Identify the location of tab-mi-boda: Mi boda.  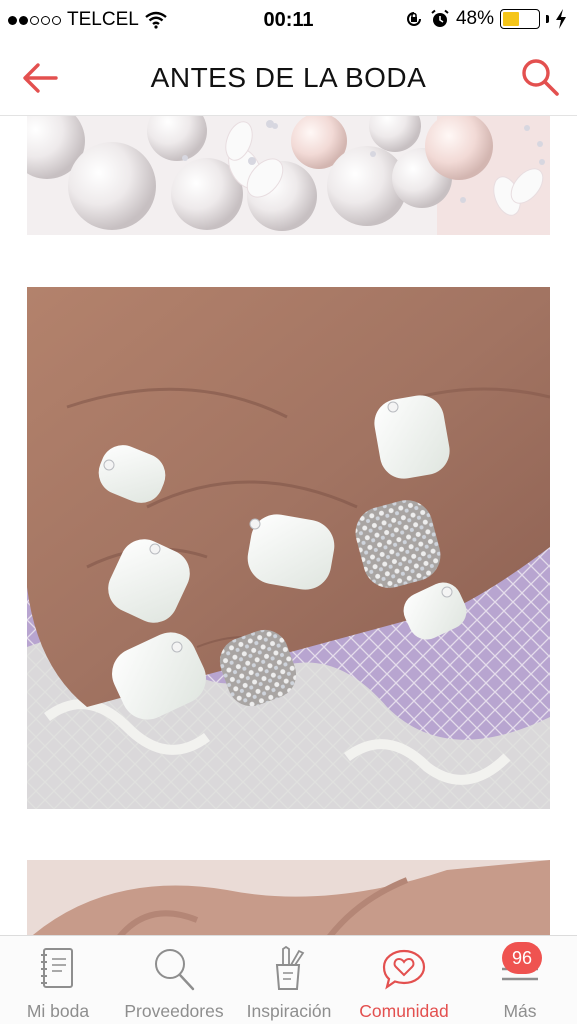
(58, 980).